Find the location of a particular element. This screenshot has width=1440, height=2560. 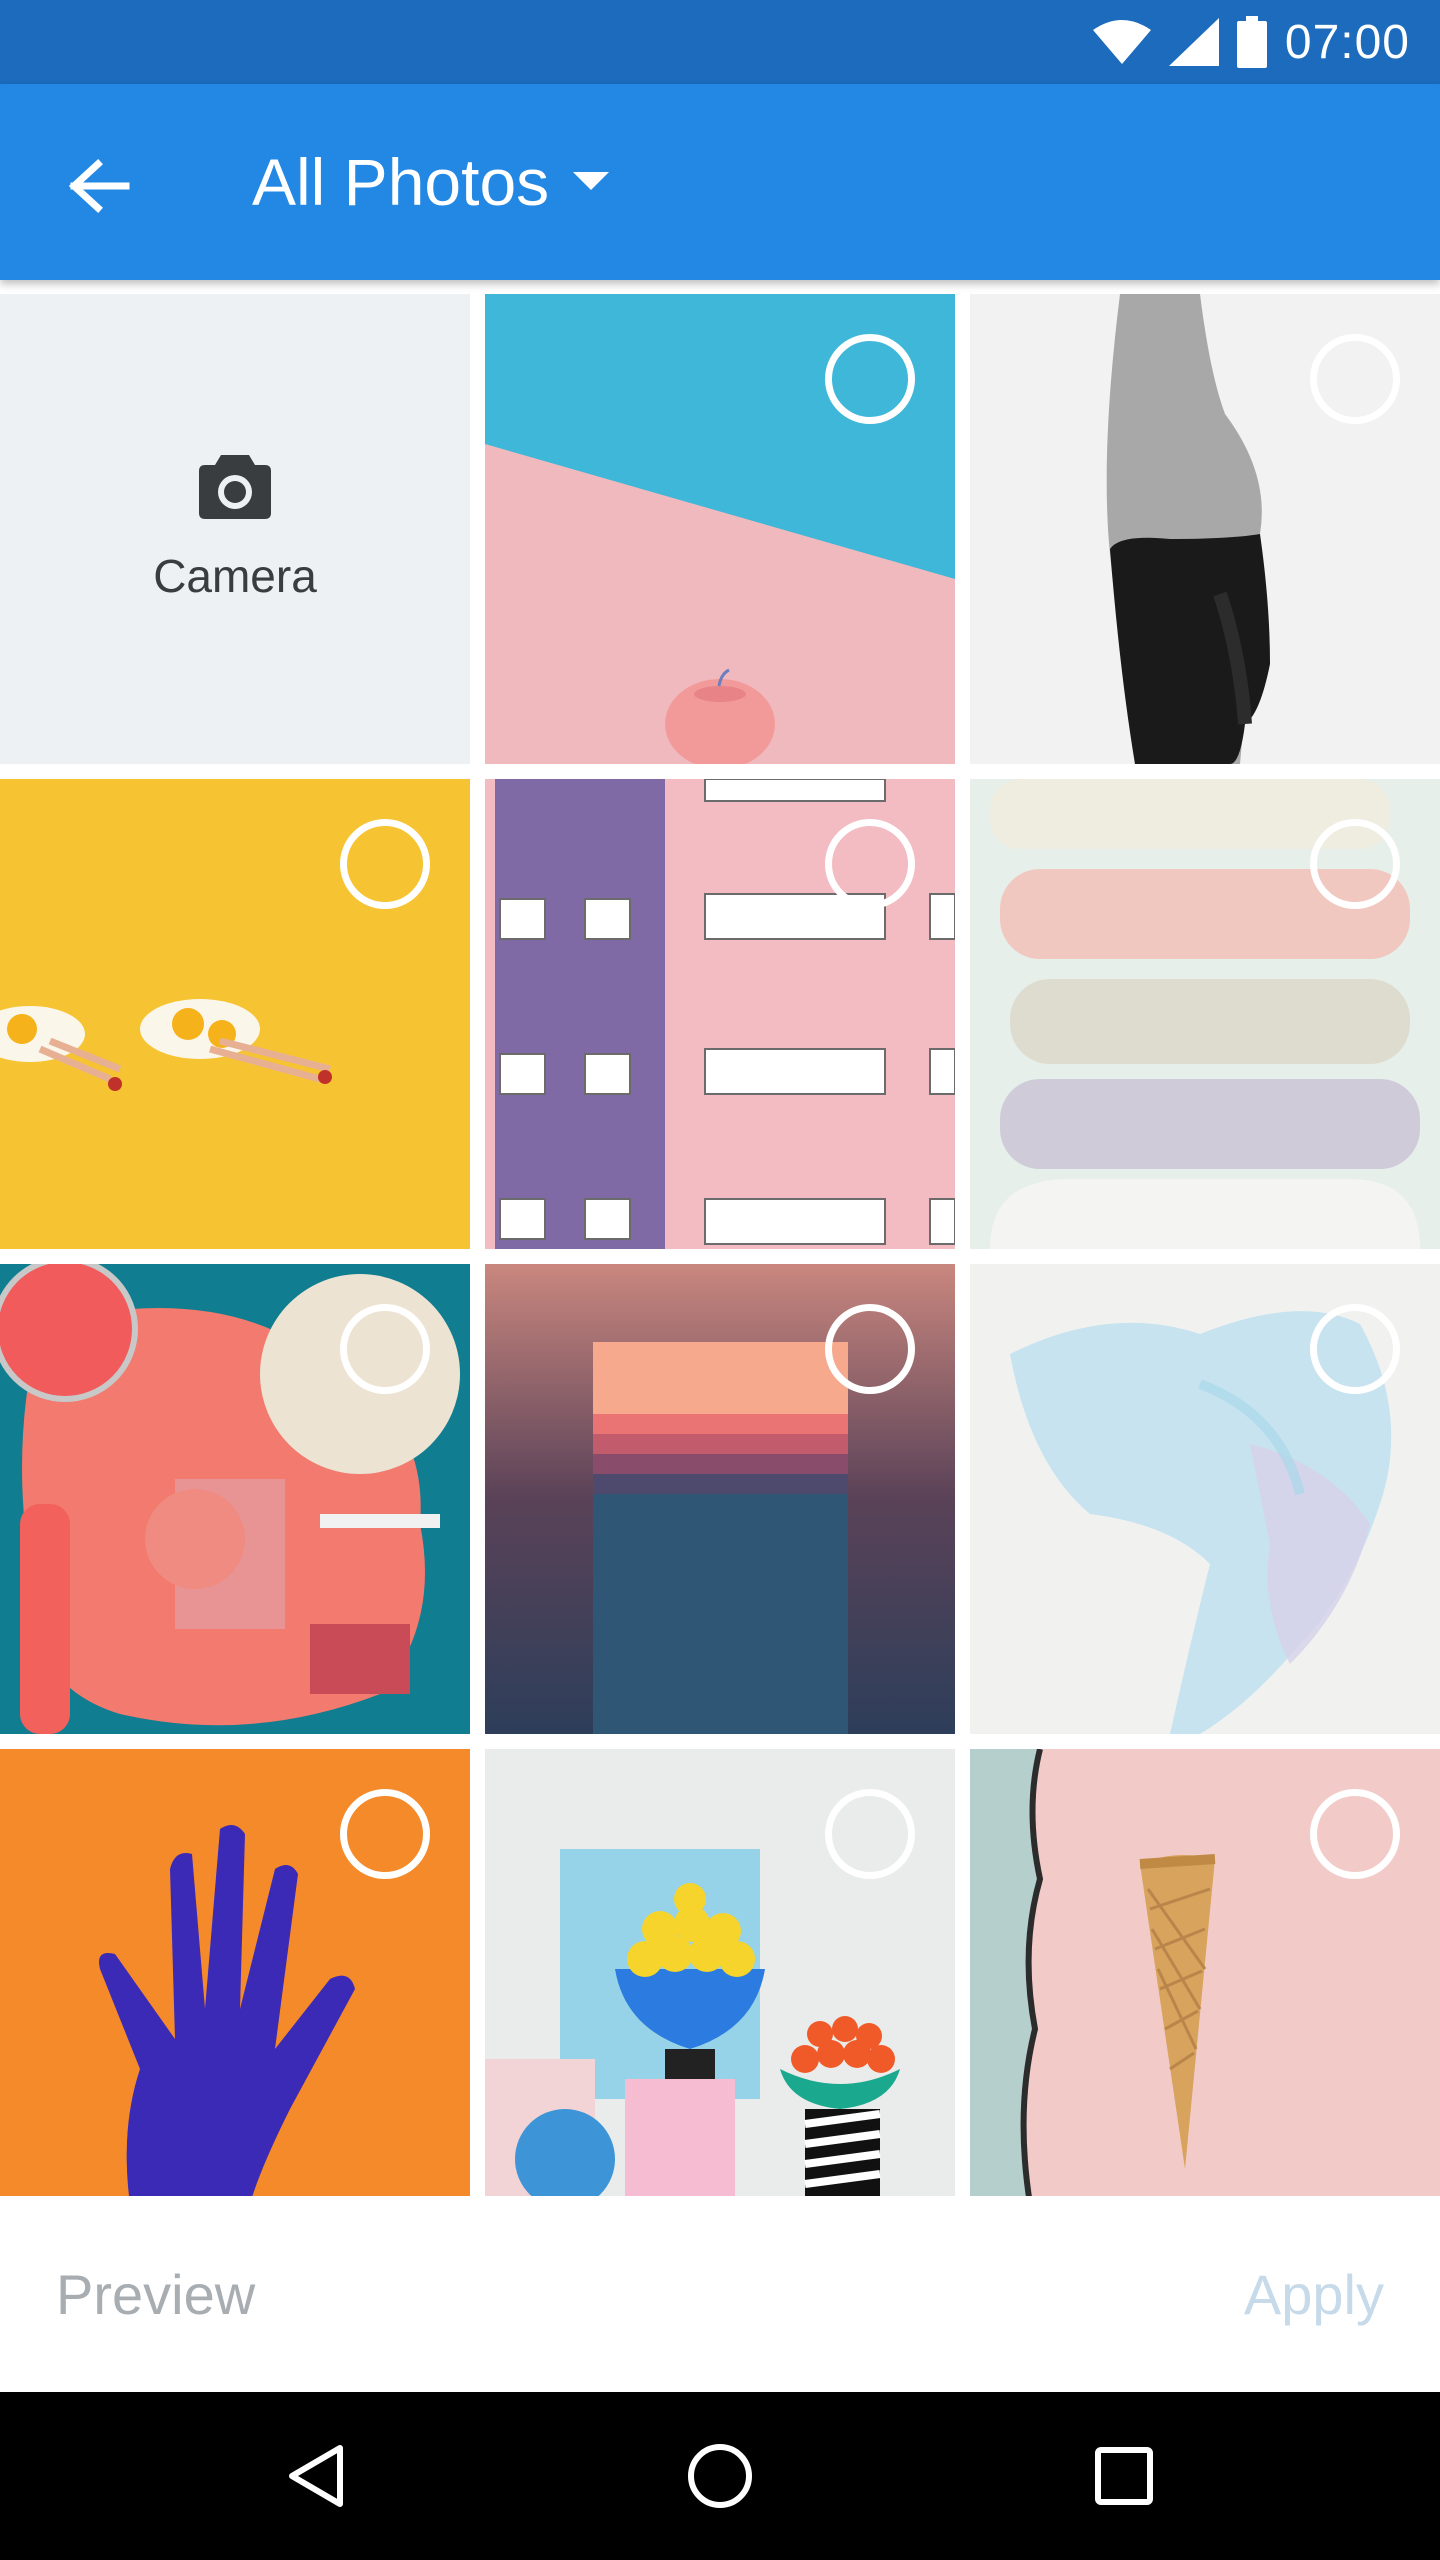

nav-home-button is located at coordinates (720, 2476).